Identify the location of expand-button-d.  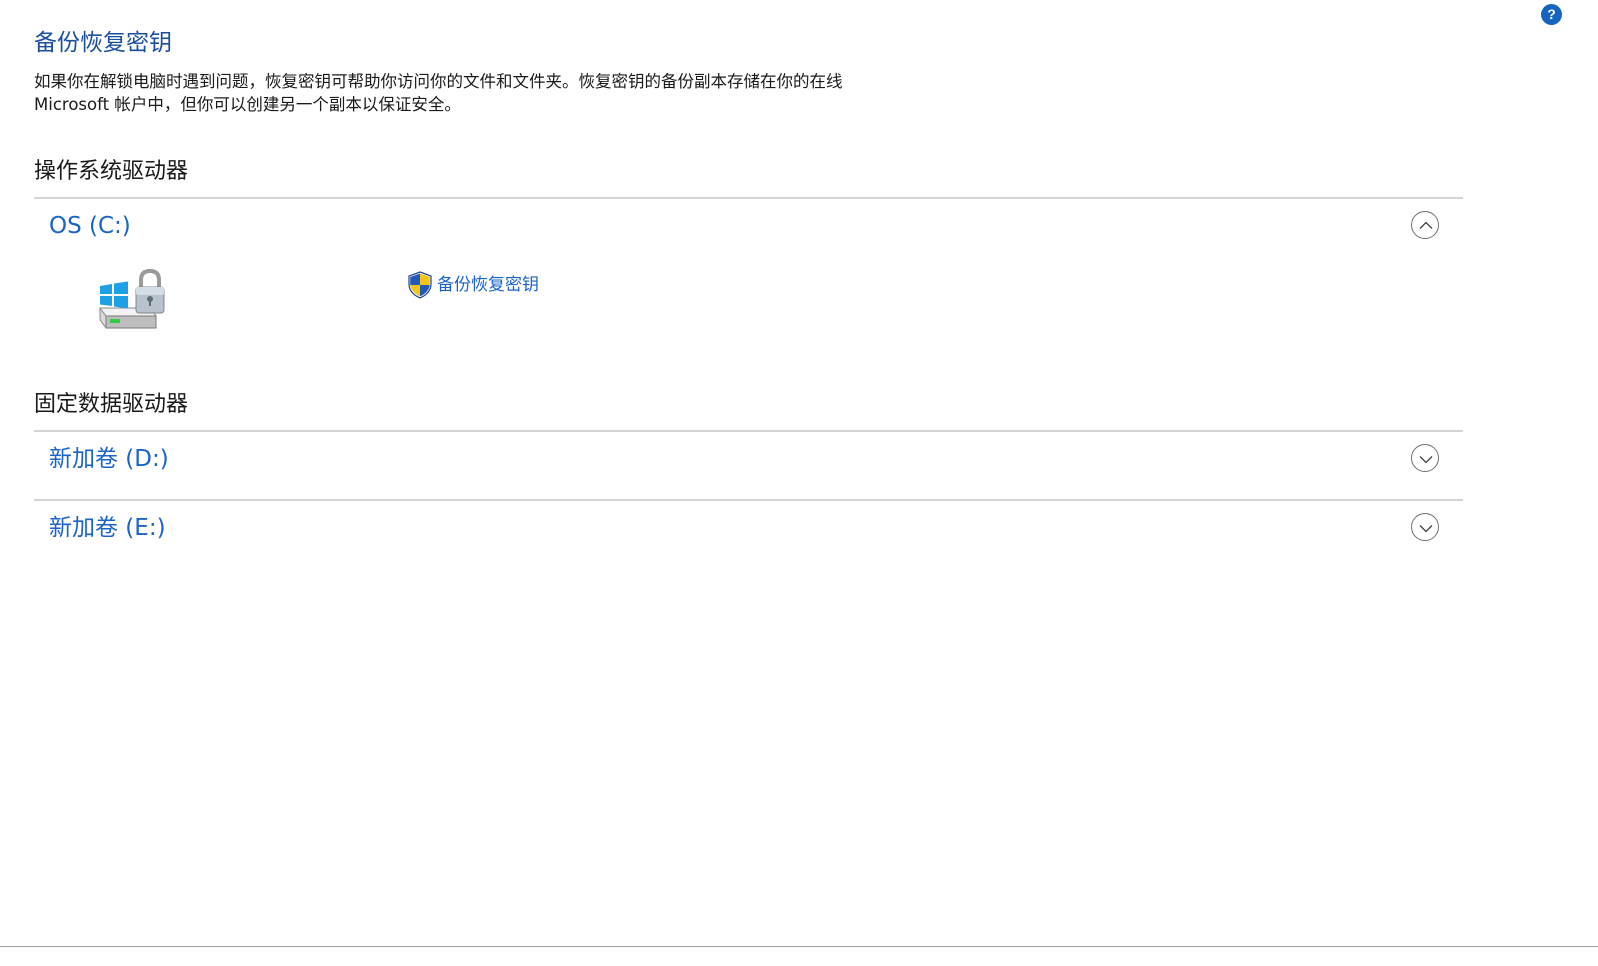
(1425, 458).